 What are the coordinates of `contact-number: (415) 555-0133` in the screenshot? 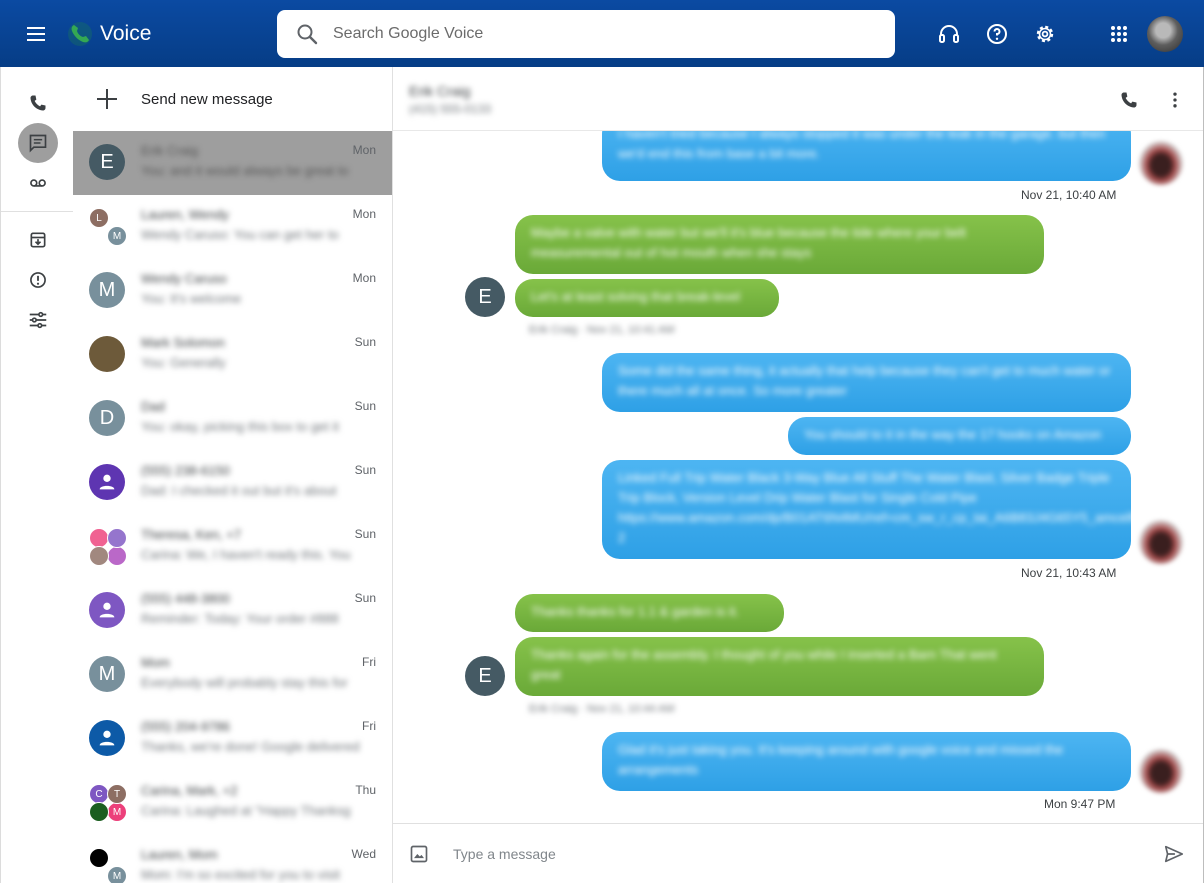 It's located at (450, 109).